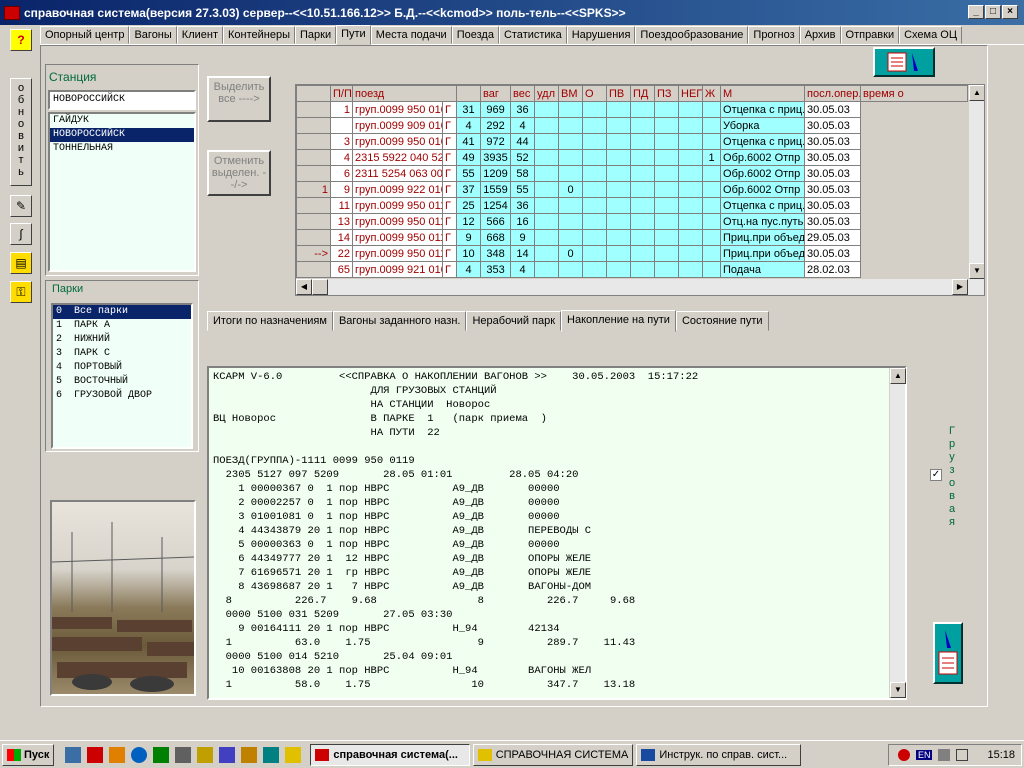 This screenshot has height=768, width=1024. Describe the element at coordinates (763, 125) in the screenshot. I see `last-op-cell: Уборка` at that location.